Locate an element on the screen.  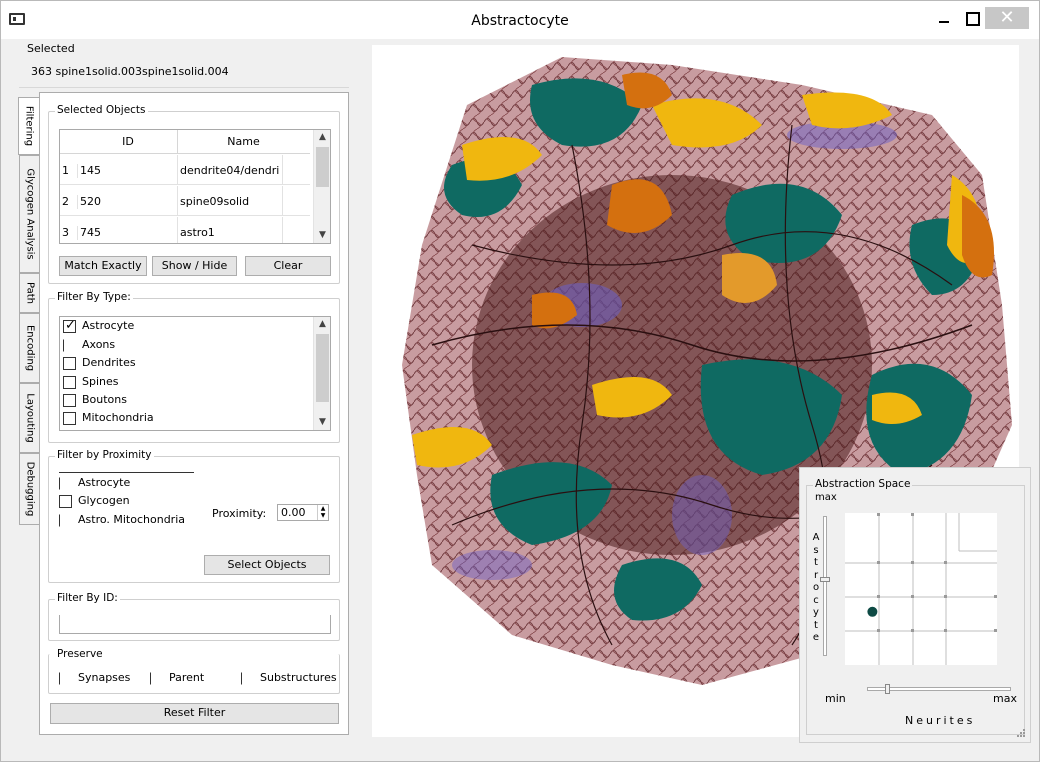
checkbox-label: Substructures is located at coordinates (298, 677).